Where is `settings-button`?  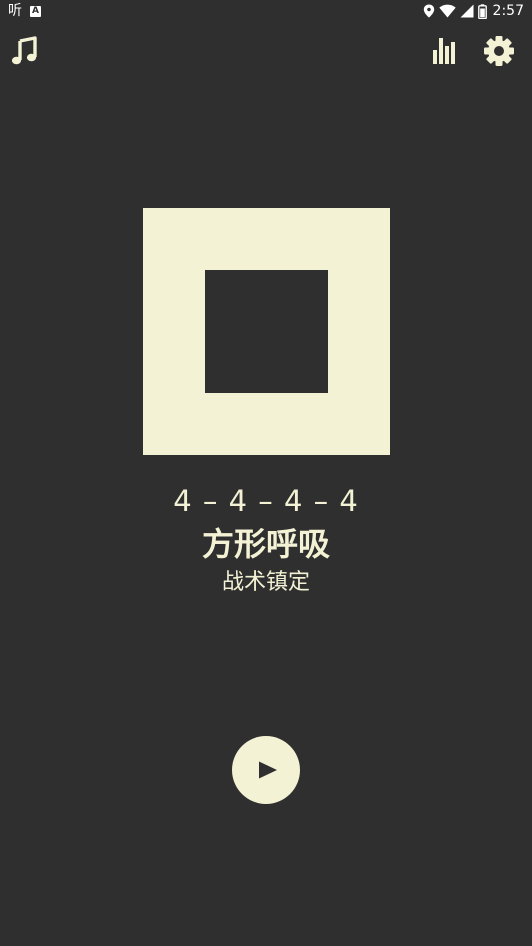
settings-button is located at coordinates (499, 51).